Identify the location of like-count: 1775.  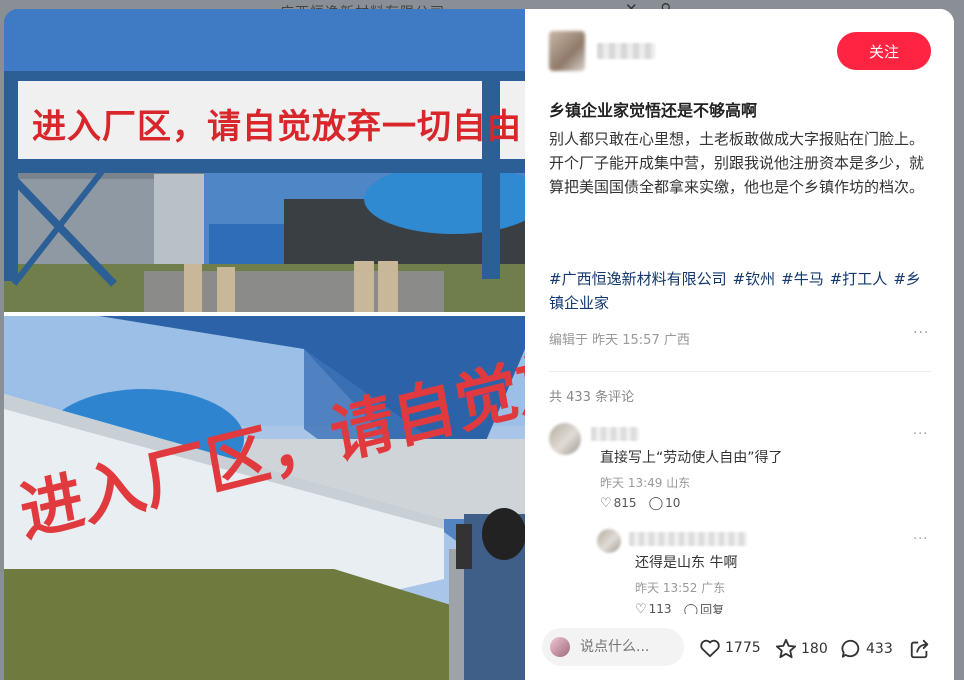
(743, 648).